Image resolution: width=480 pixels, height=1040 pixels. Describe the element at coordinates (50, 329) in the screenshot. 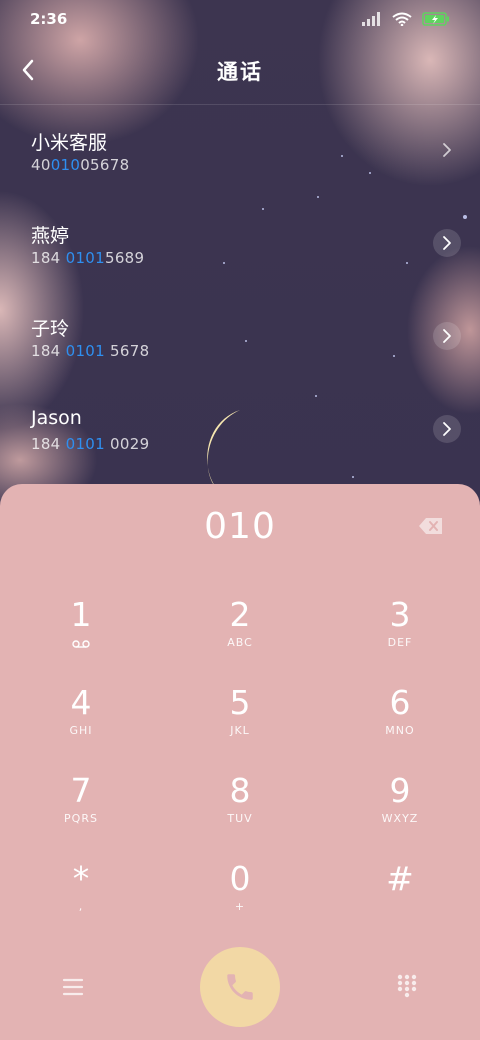

I see `contact-name: 子玲` at that location.